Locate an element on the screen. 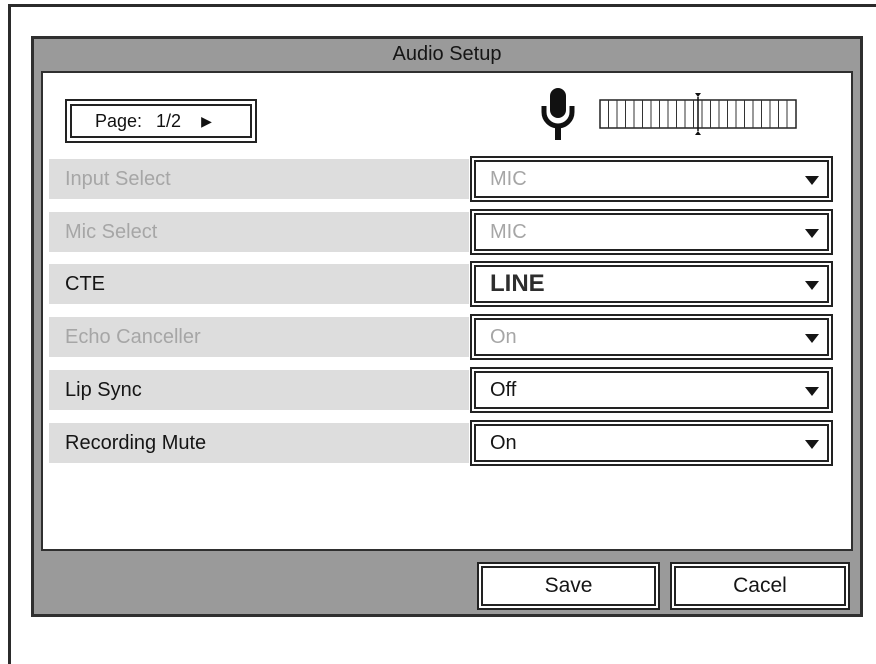 The image size is (876, 664). setting-value: LINE is located at coordinates (517, 283).